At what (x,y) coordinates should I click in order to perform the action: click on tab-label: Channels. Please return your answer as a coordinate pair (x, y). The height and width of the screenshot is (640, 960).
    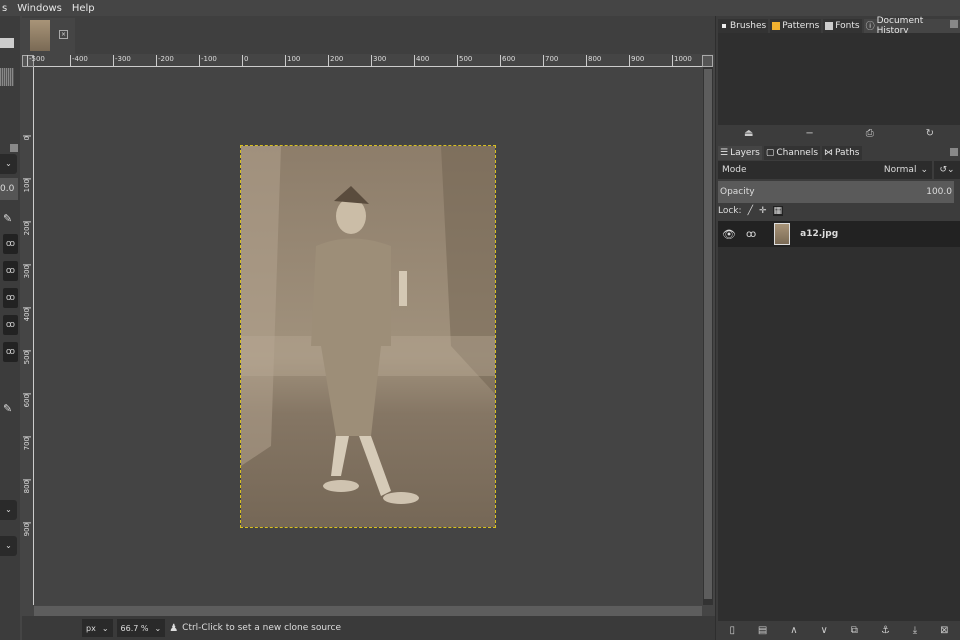
    Looking at the image, I should click on (797, 152).